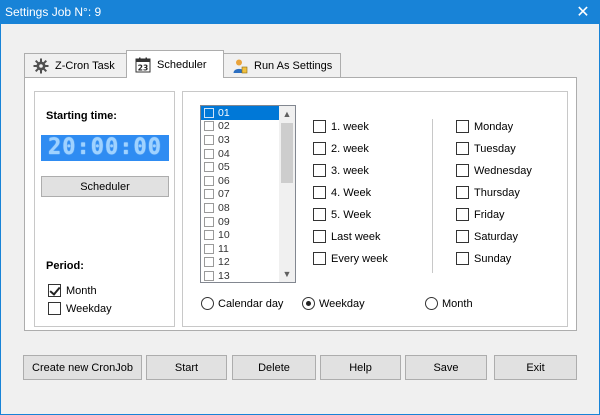 The height and width of the screenshot is (415, 600). What do you see at coordinates (81, 116) in the screenshot?
I see `starting-time-label: Starting time:` at bounding box center [81, 116].